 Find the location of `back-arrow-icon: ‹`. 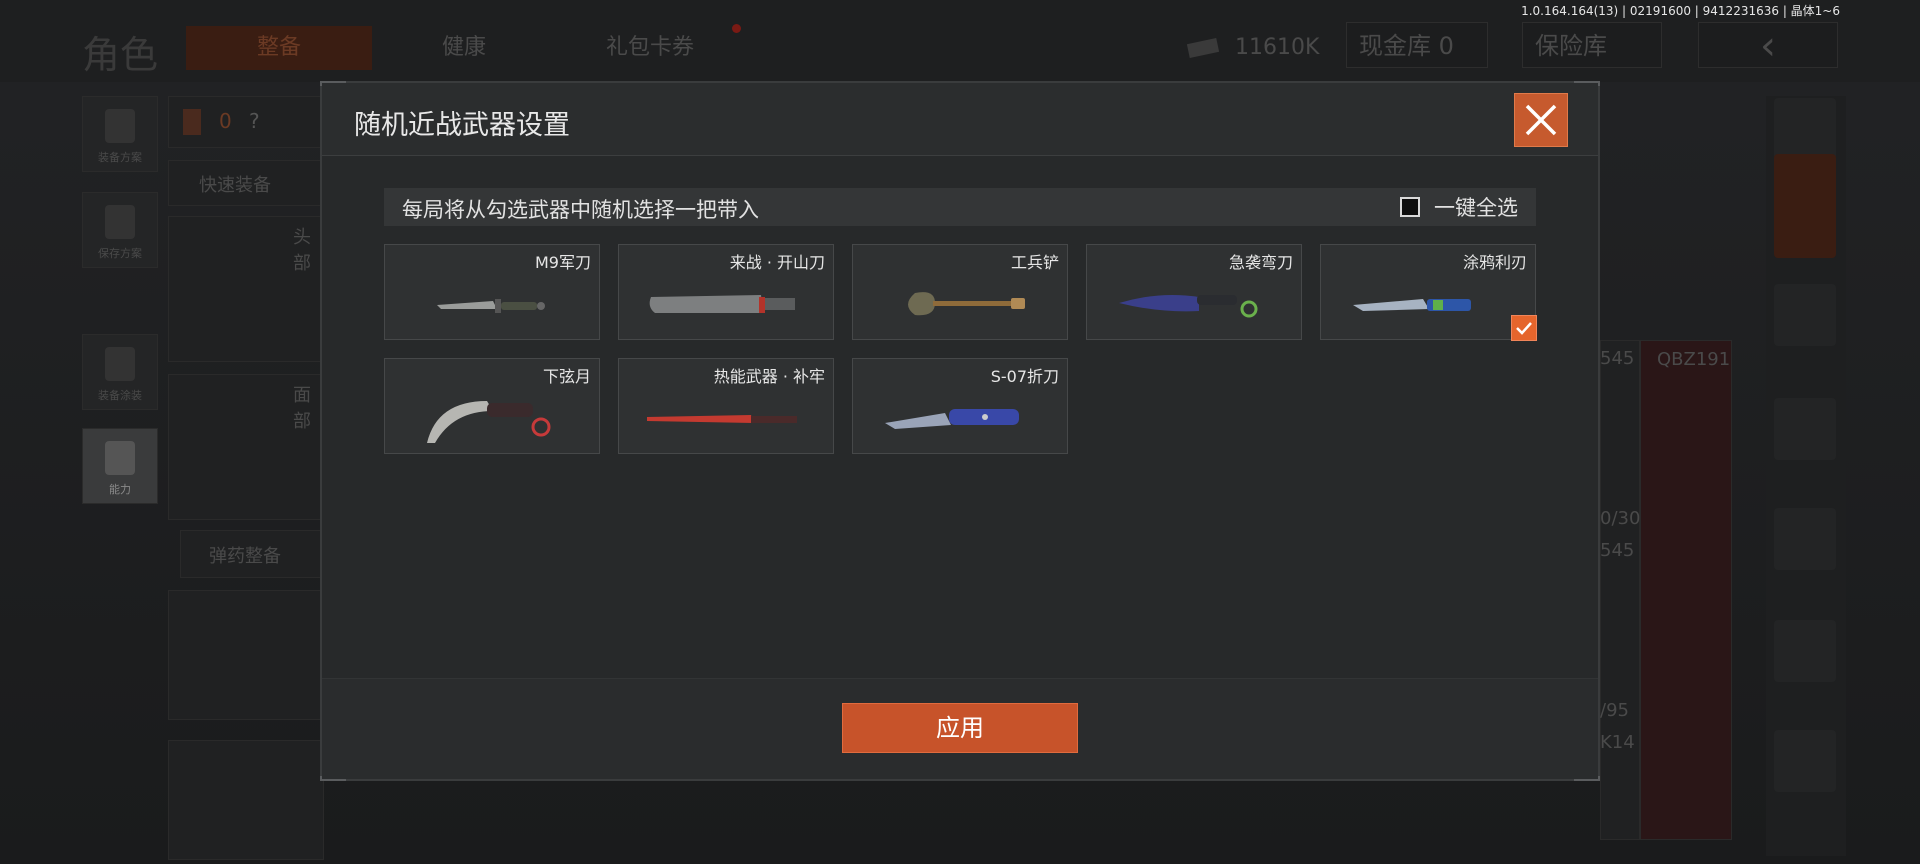

back-arrow-icon: ‹ is located at coordinates (1768, 46).